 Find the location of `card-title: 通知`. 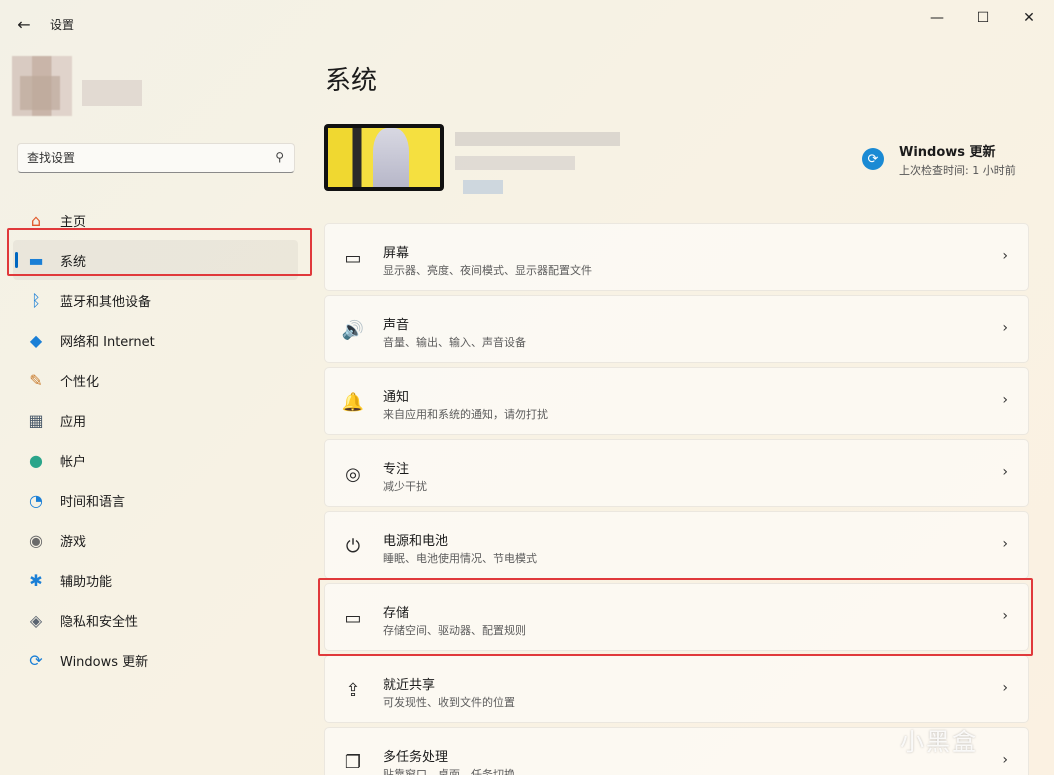

card-title: 通知 is located at coordinates (396, 397).